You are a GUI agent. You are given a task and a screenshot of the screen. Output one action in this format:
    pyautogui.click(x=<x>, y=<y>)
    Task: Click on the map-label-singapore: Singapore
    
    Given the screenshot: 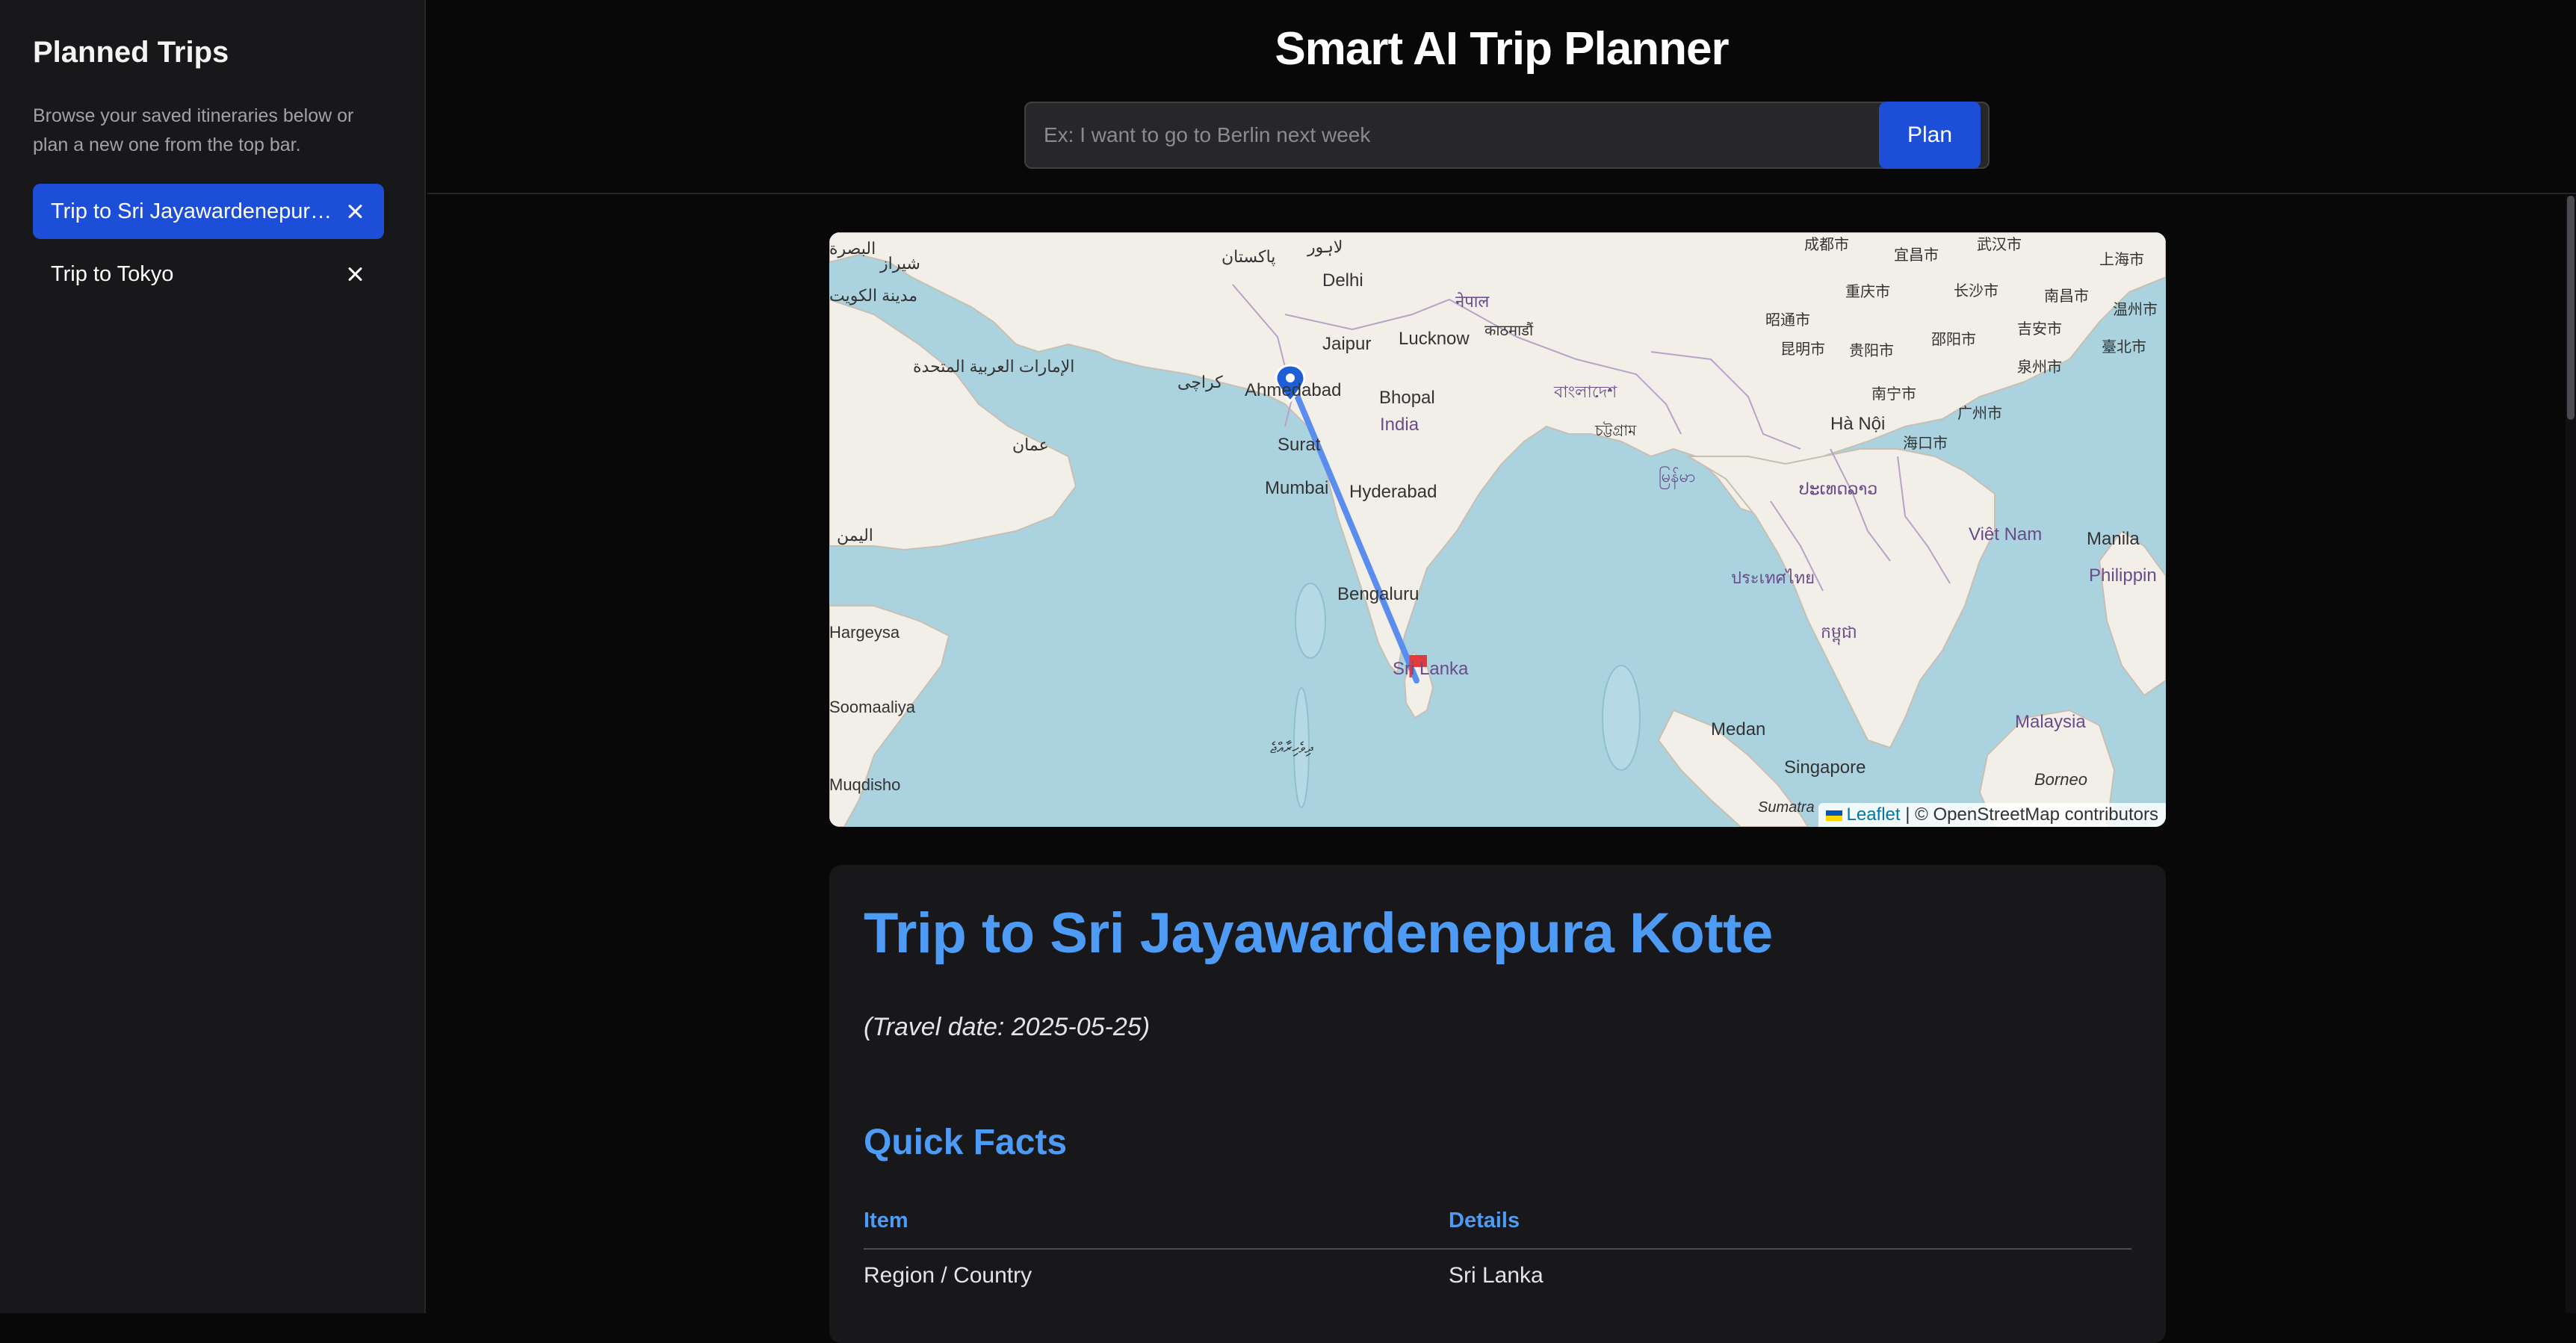 What is the action you would take?
    pyautogui.click(x=1825, y=767)
    